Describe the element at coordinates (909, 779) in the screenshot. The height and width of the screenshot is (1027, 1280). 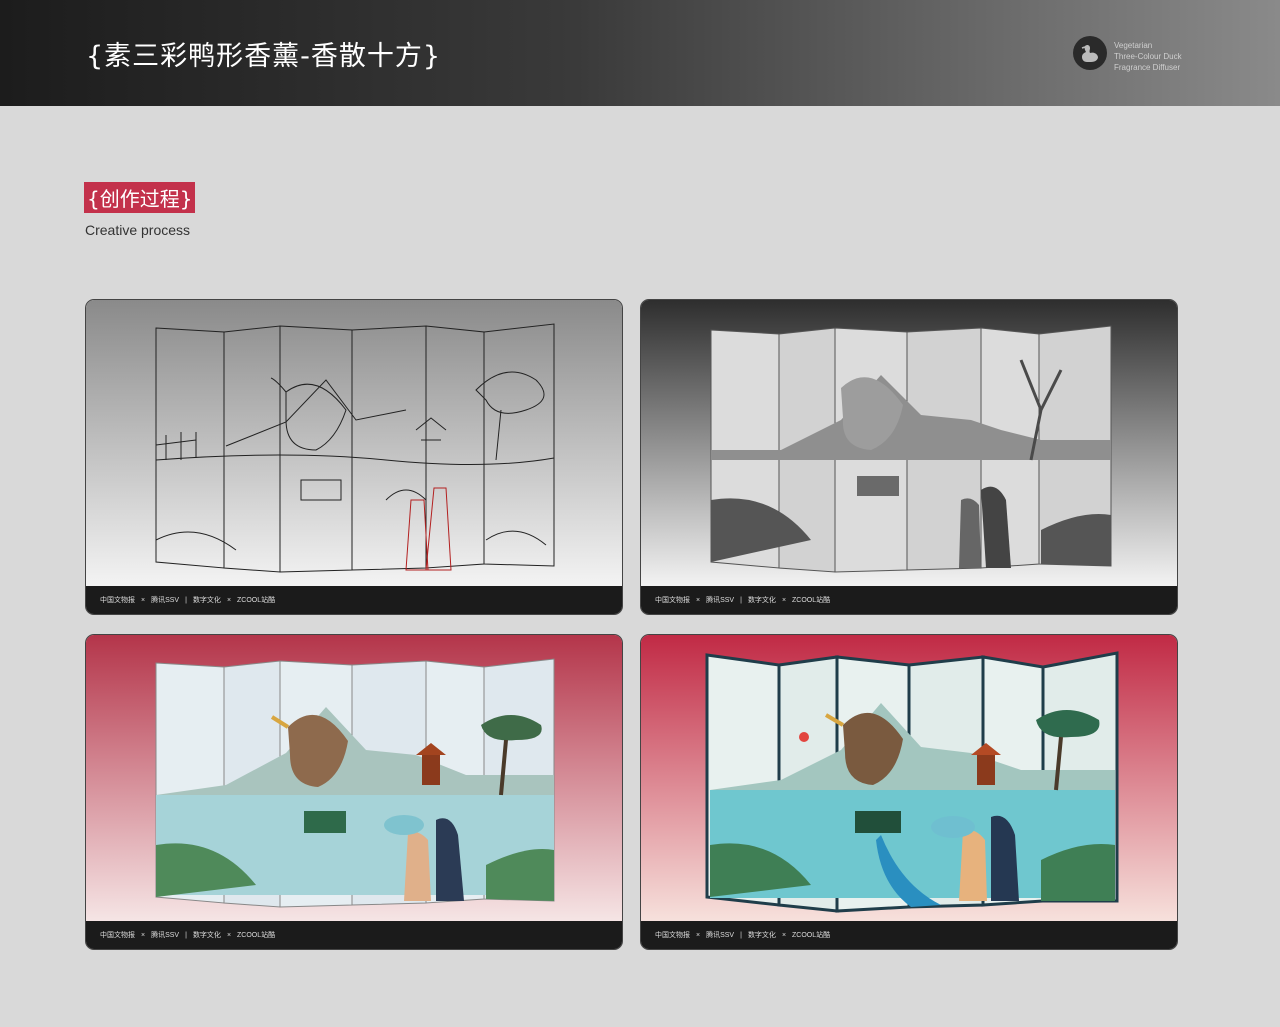
I see `final-artwork` at that location.